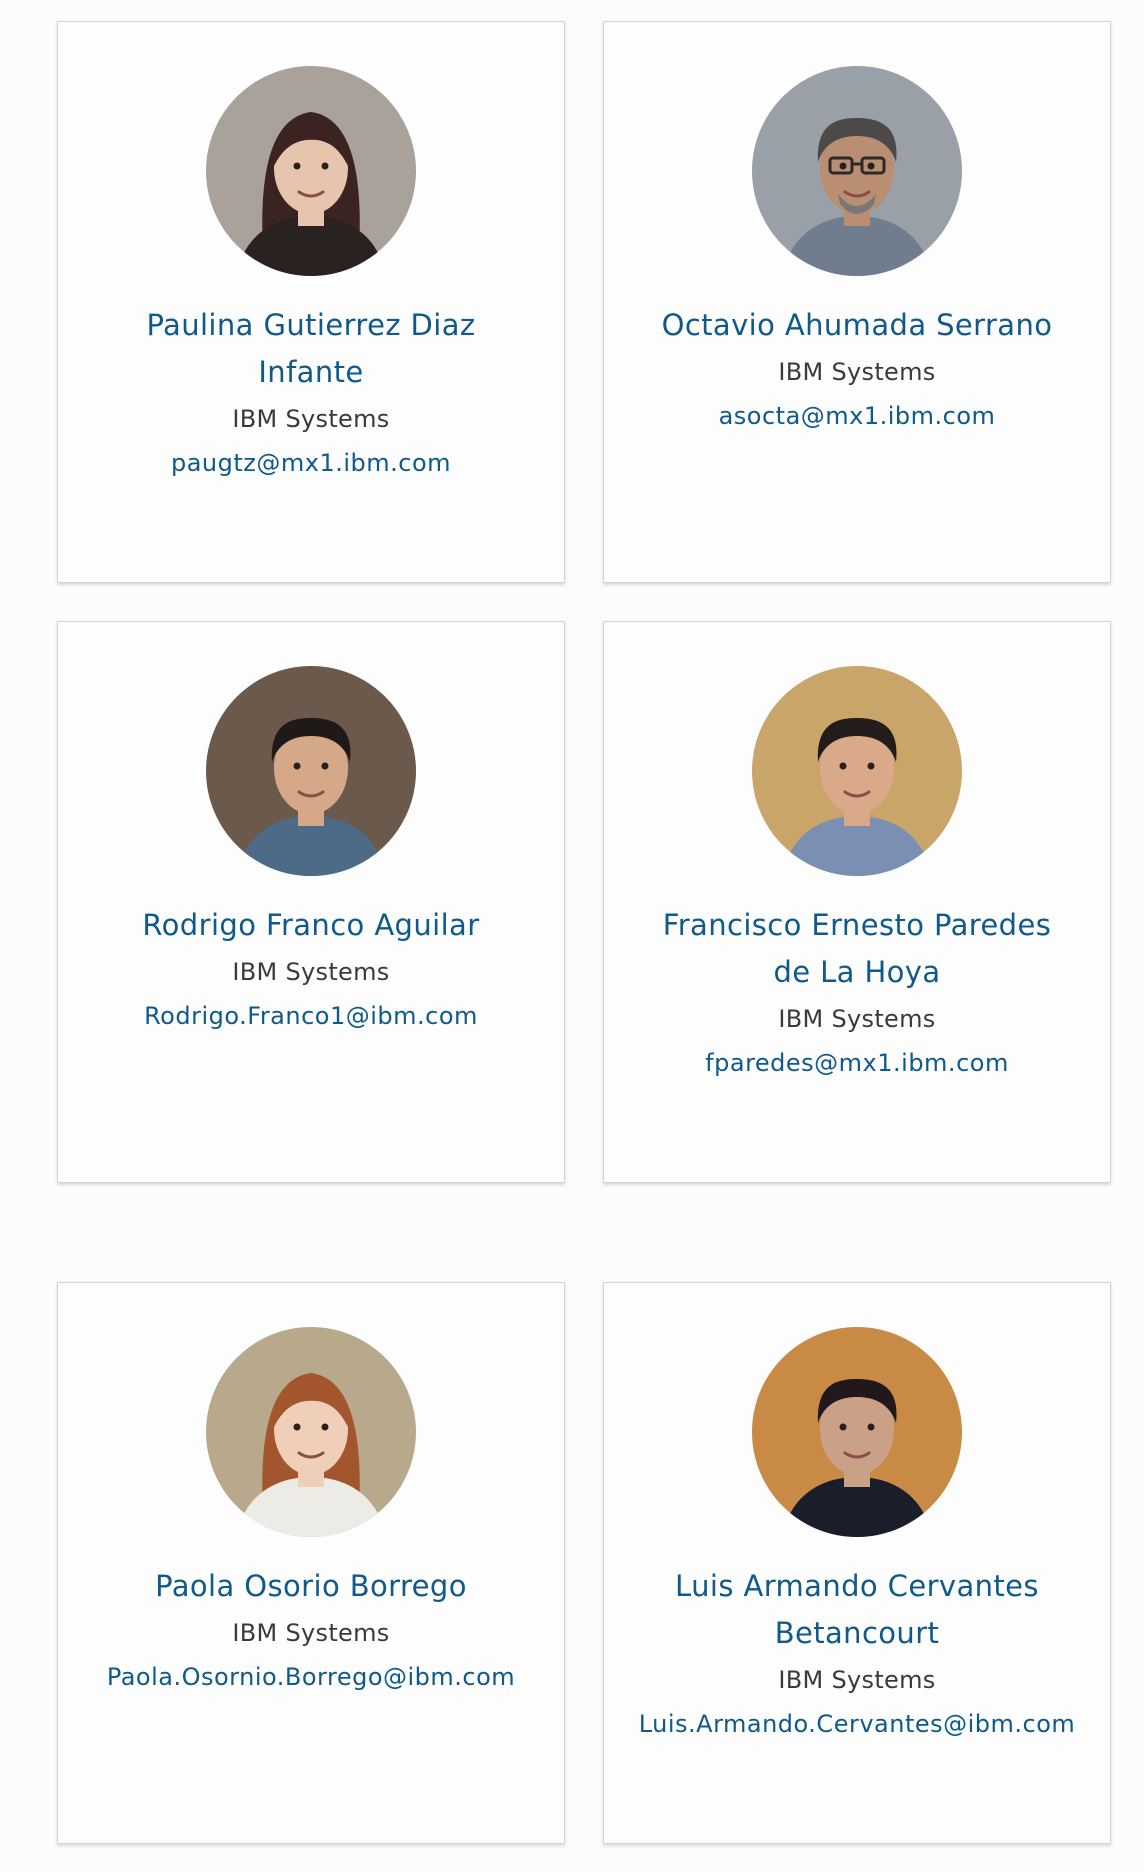  Describe the element at coordinates (857, 1609) in the screenshot. I see `person-name: Luis Armando Cervantes Betancourt` at that location.